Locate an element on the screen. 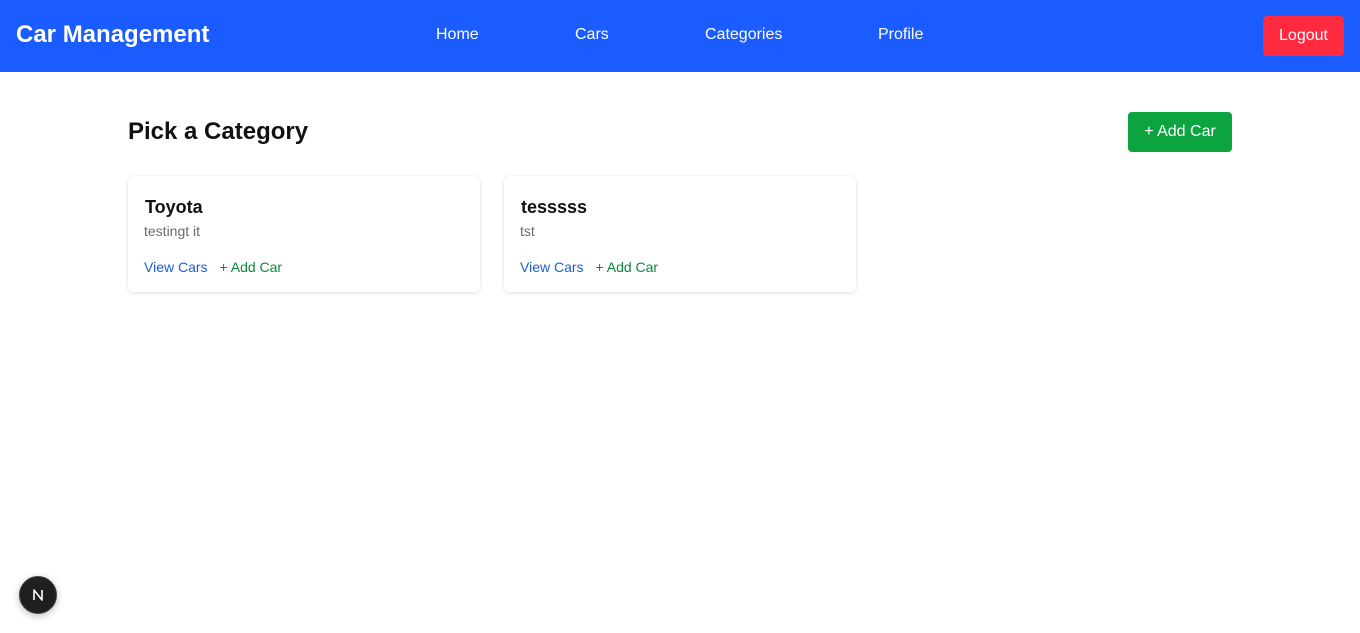 The image size is (1360, 633). app-brand: Car Management is located at coordinates (112, 35).